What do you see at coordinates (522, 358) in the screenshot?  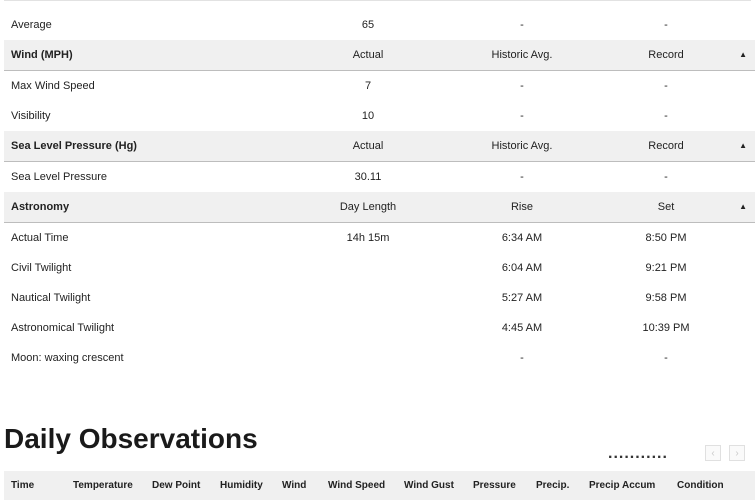 I see `rise-value: -` at bounding box center [522, 358].